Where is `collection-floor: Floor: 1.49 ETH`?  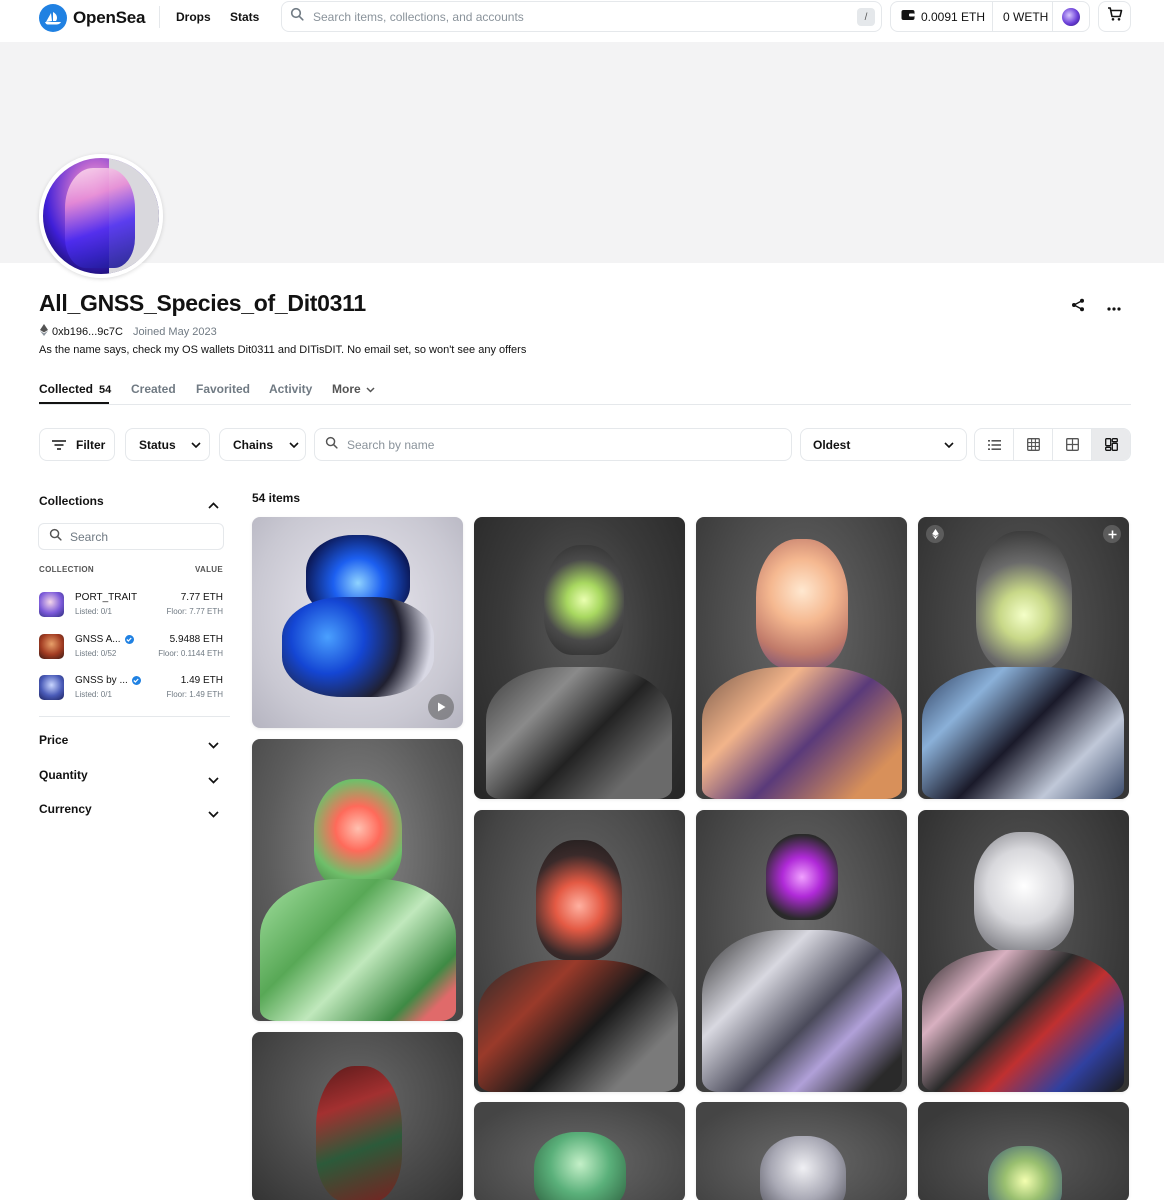 collection-floor: Floor: 1.49 ETH is located at coordinates (194, 694).